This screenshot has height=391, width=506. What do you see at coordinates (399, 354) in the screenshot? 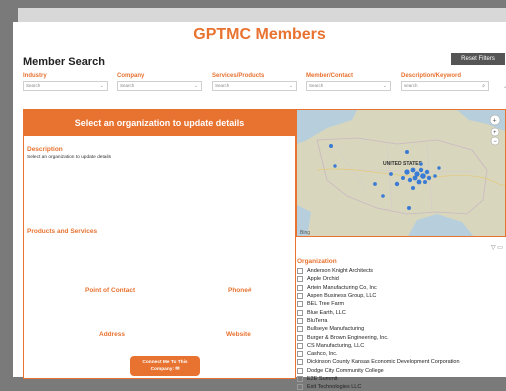
I see `organization-item: Cashco, Inc.` at bounding box center [399, 354].